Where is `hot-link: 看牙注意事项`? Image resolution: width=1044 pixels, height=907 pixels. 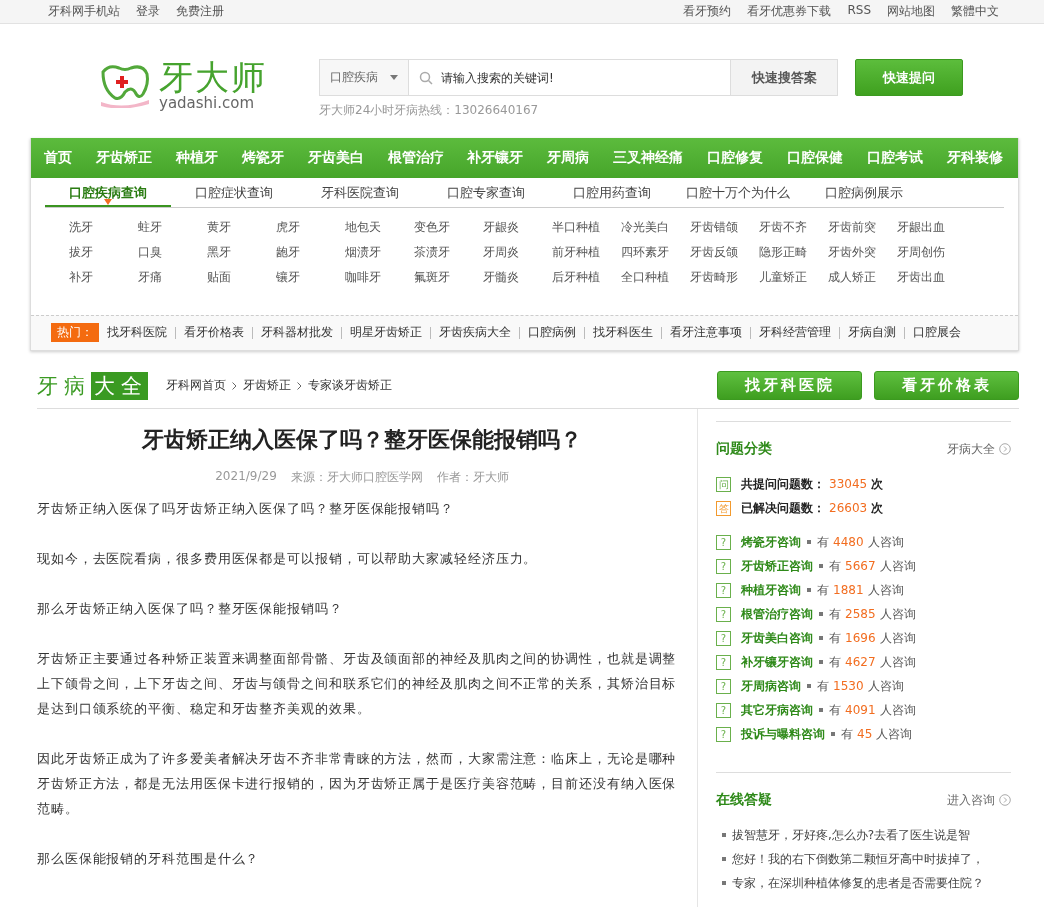 hot-link: 看牙注意事项 is located at coordinates (706, 332).